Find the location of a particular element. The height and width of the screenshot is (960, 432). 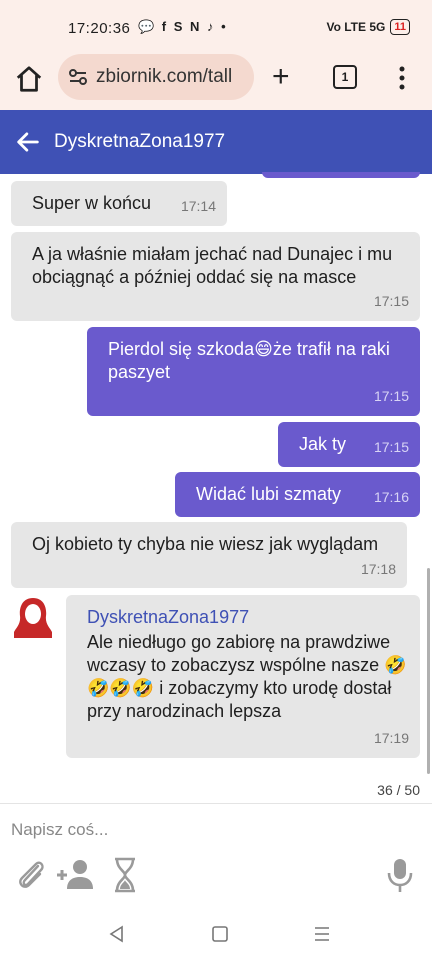

message-time: 17:18 is located at coordinates (378, 569).